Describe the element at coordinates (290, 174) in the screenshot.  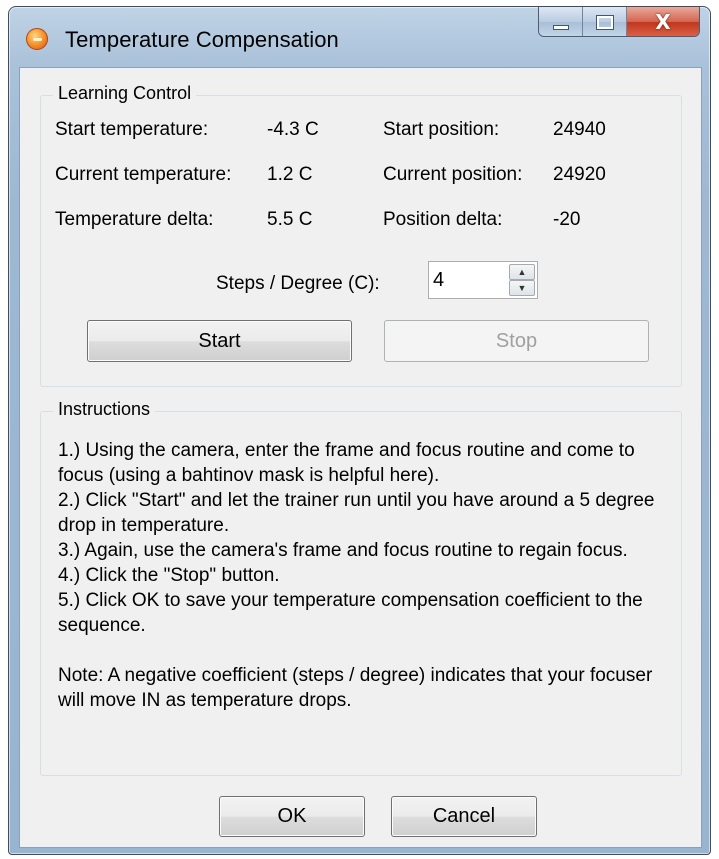
I see `current-temperature-value: 1.2 C` at that location.